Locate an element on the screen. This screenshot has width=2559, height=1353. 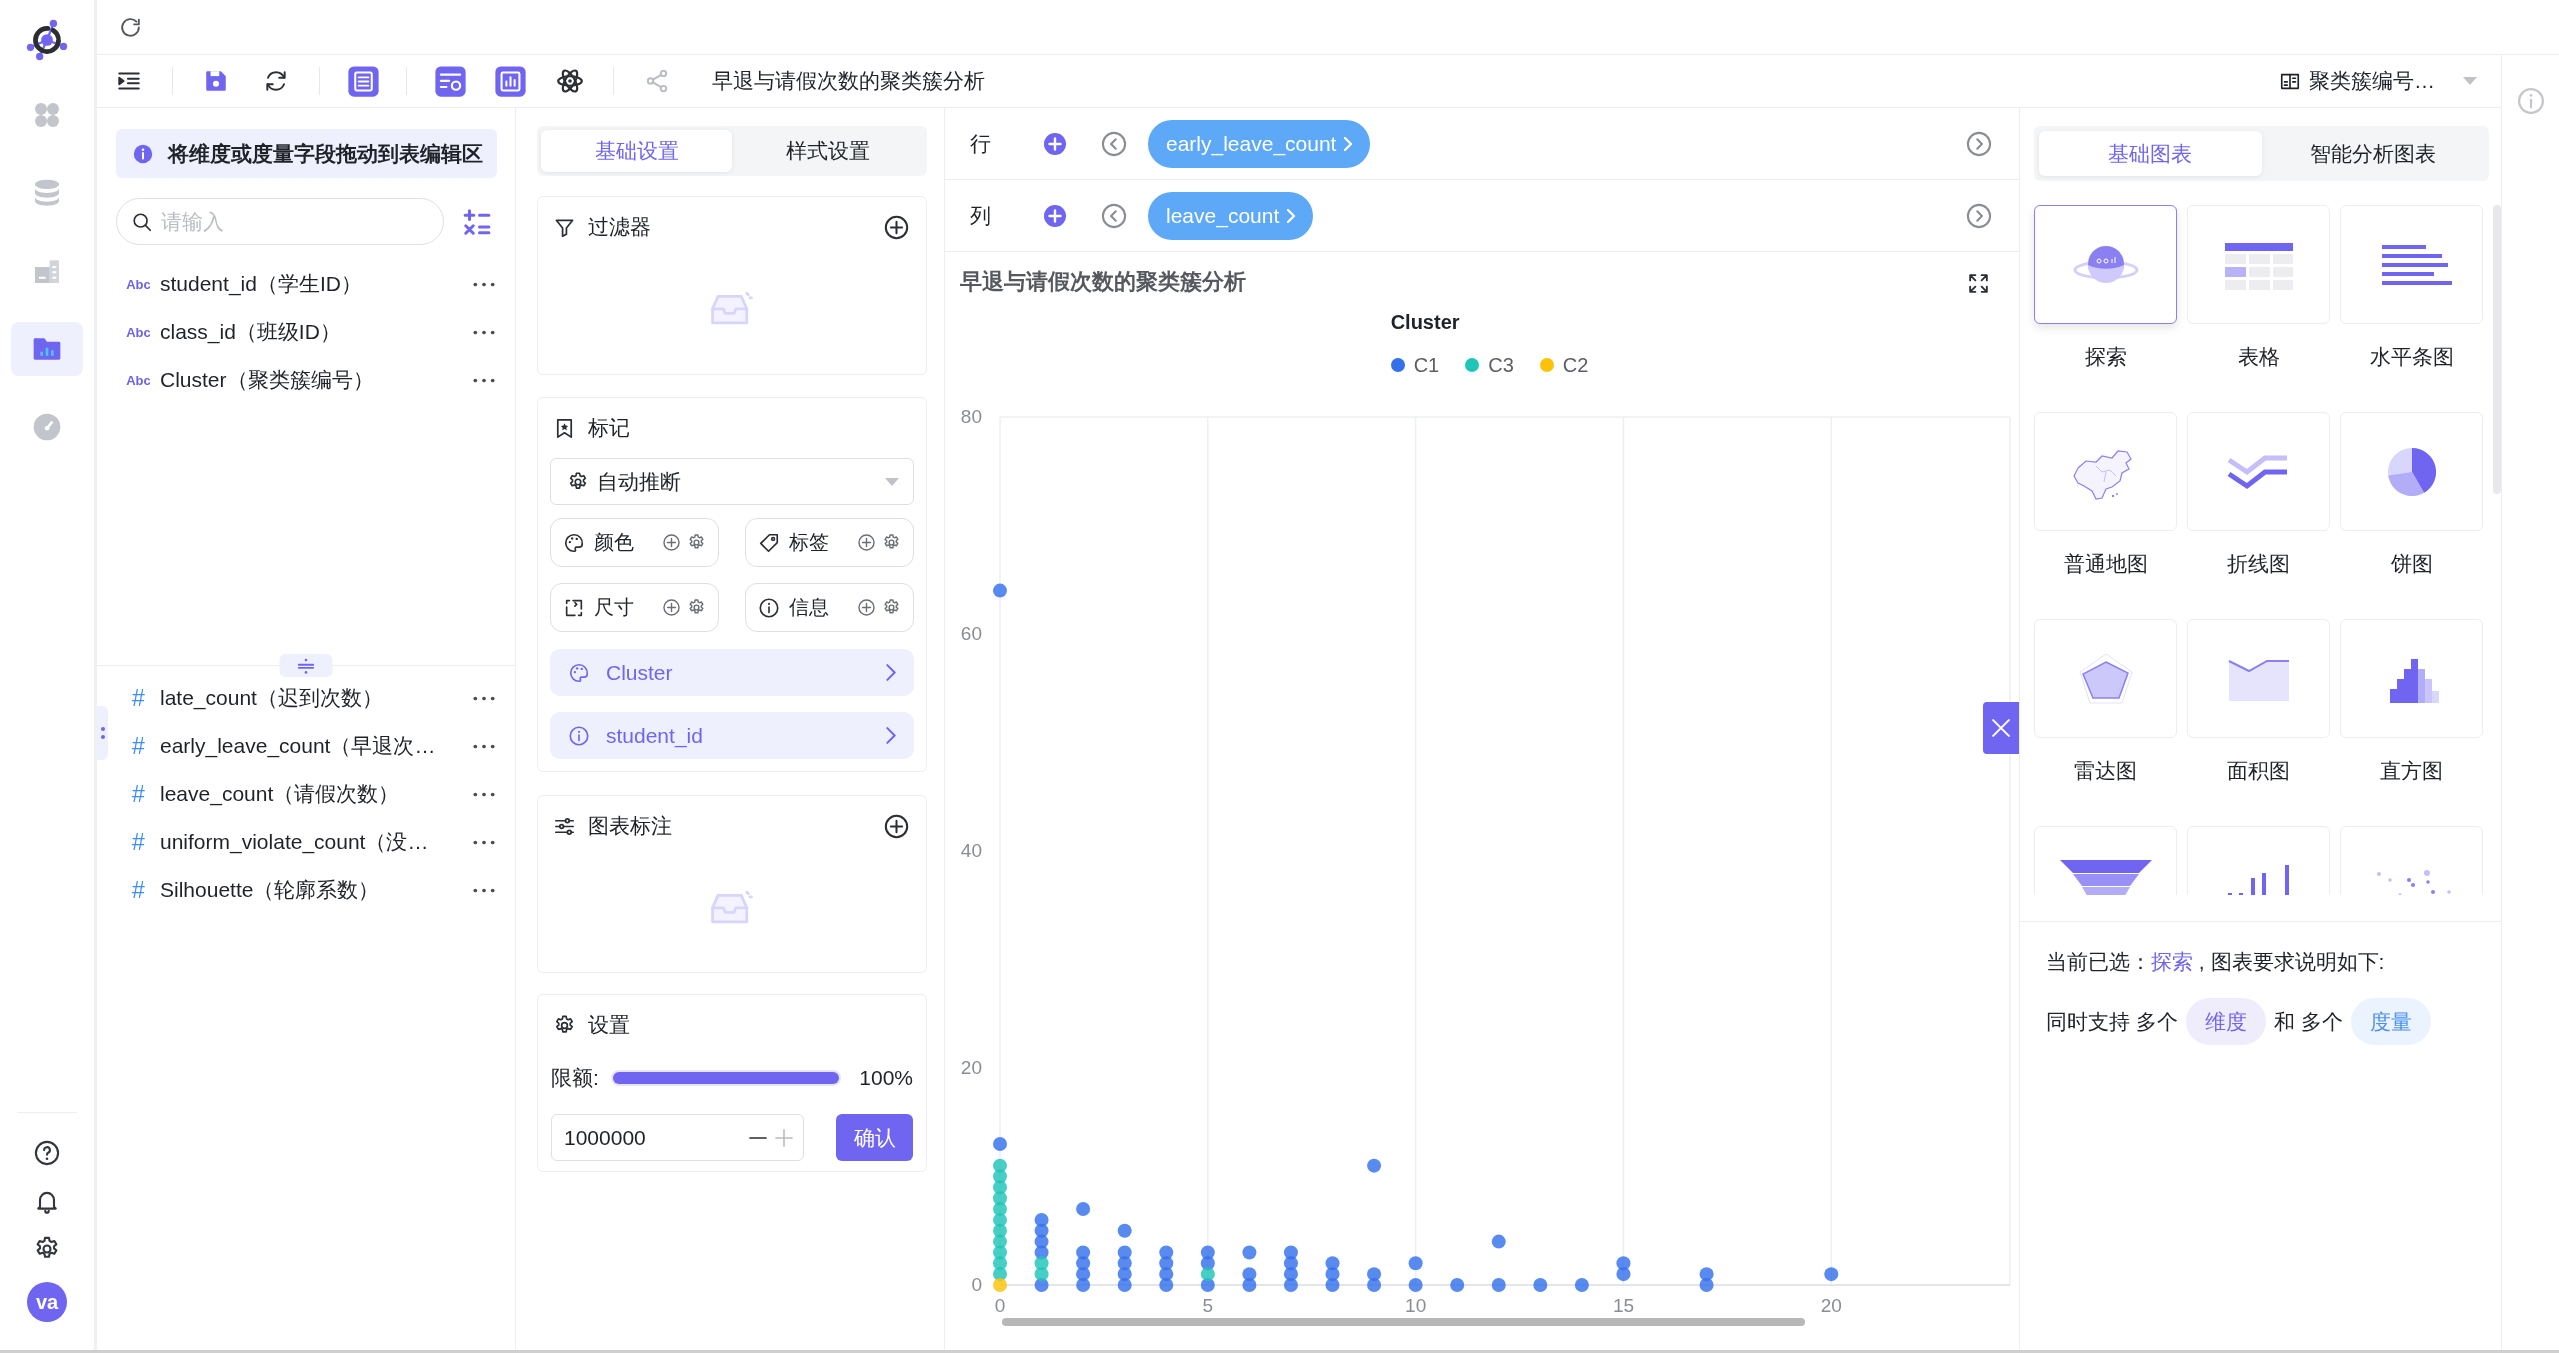
add-annotation-button is located at coordinates (896, 826).